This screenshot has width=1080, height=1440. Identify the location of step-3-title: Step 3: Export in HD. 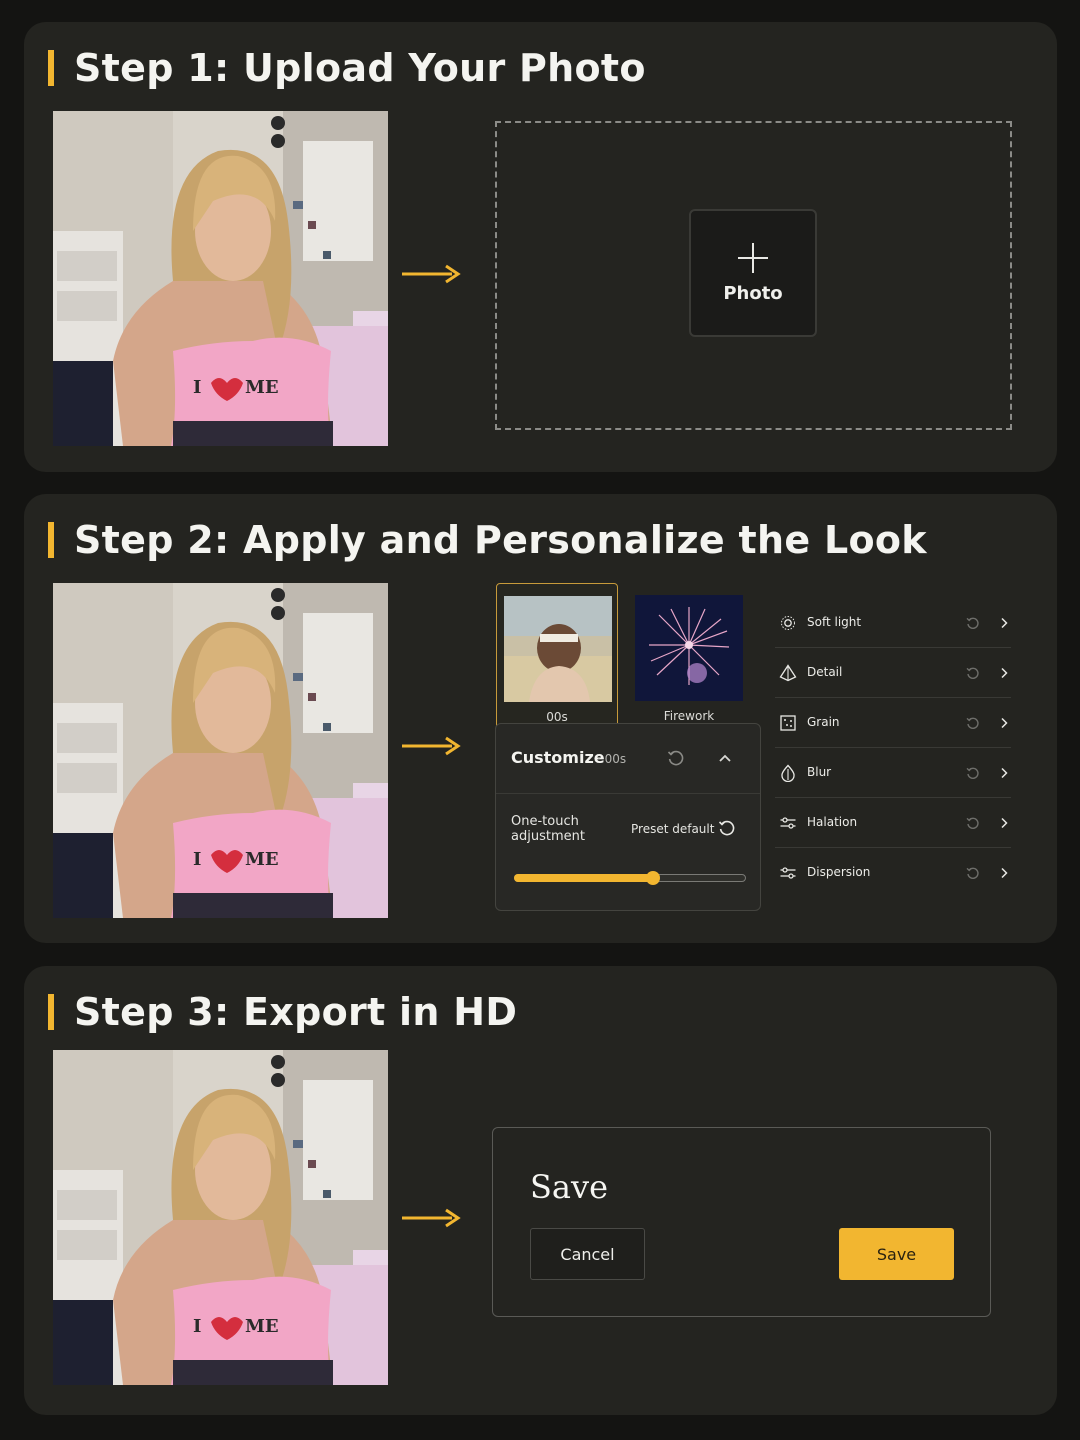
(283, 1012).